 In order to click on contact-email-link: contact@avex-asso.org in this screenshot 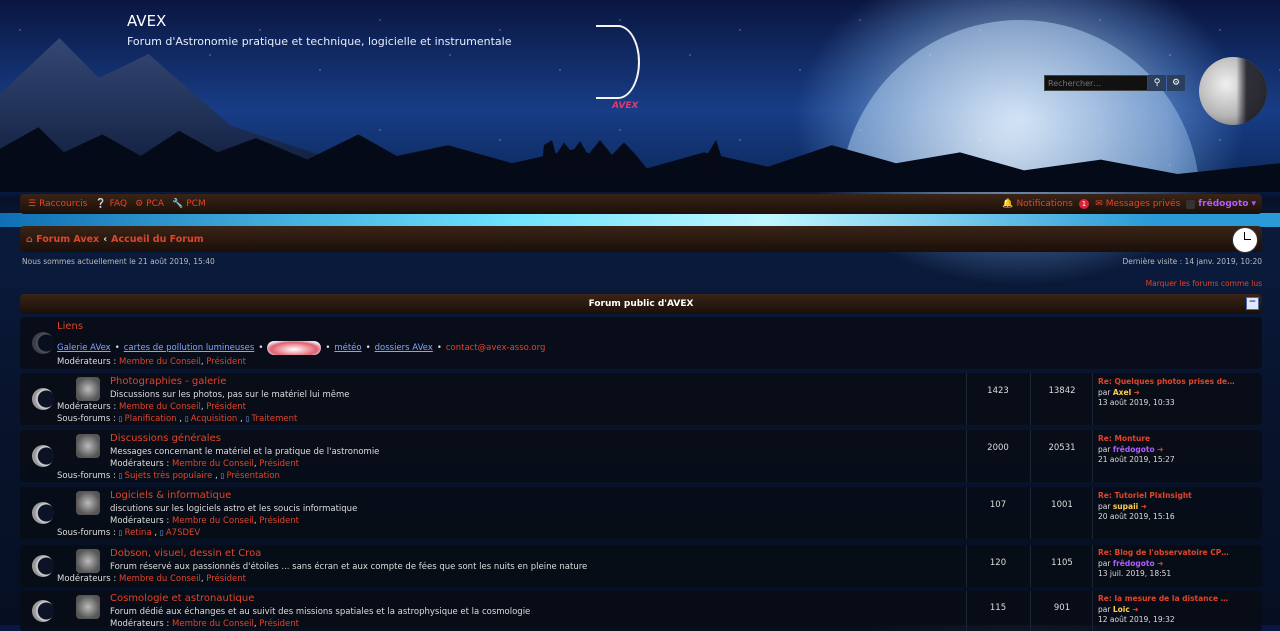, I will do `click(496, 348)`.